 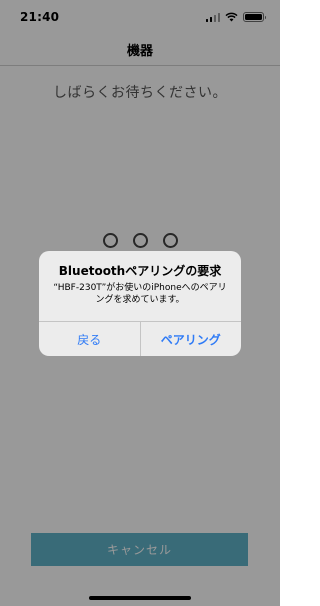 What do you see at coordinates (190, 339) in the screenshot?
I see `pair-button: ペアリング` at bounding box center [190, 339].